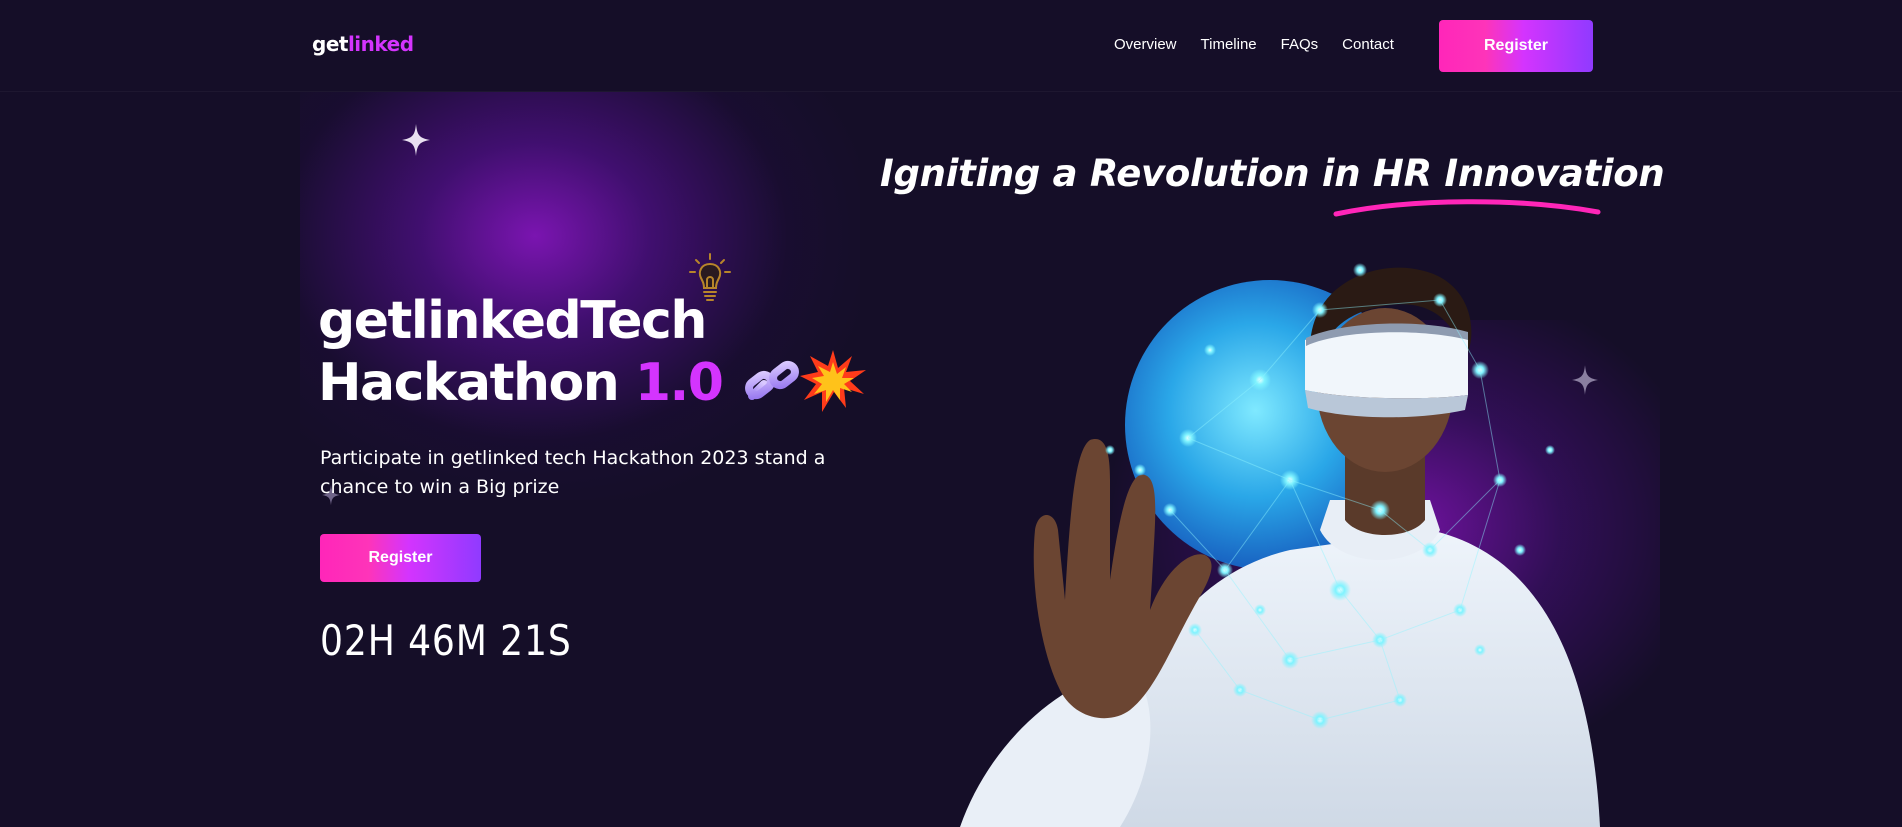 The image size is (1902, 827). I want to click on countdown-minutes: 46, so click(432, 640).